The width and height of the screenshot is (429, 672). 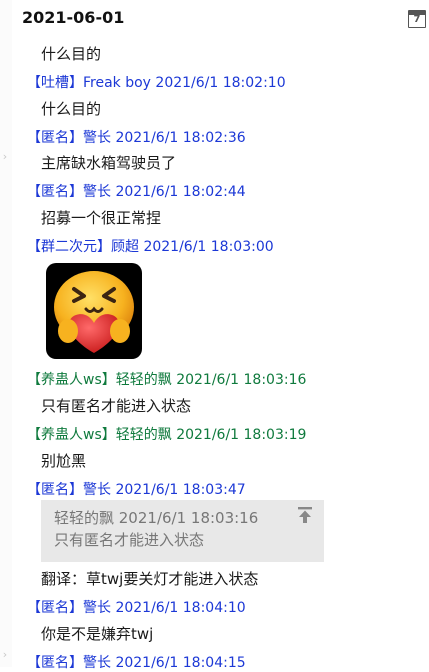 What do you see at coordinates (156, 518) in the screenshot?
I see `quote-author: 轻轻的飘 2021/6/1 18:03:16` at bounding box center [156, 518].